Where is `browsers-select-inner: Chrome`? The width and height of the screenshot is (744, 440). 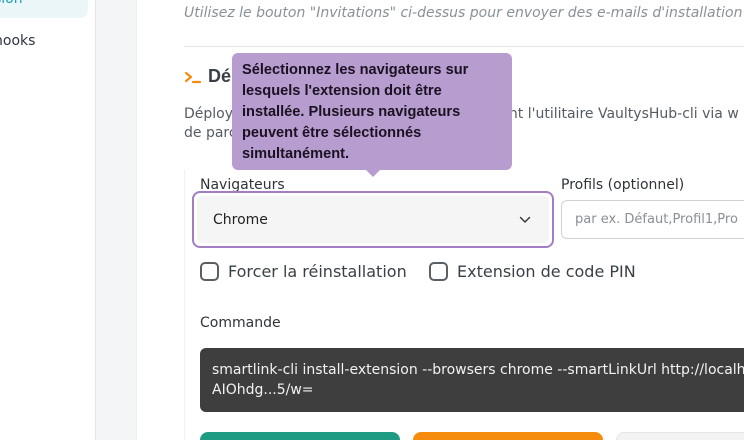
browsers-select-inner: Chrome is located at coordinates (373, 219).